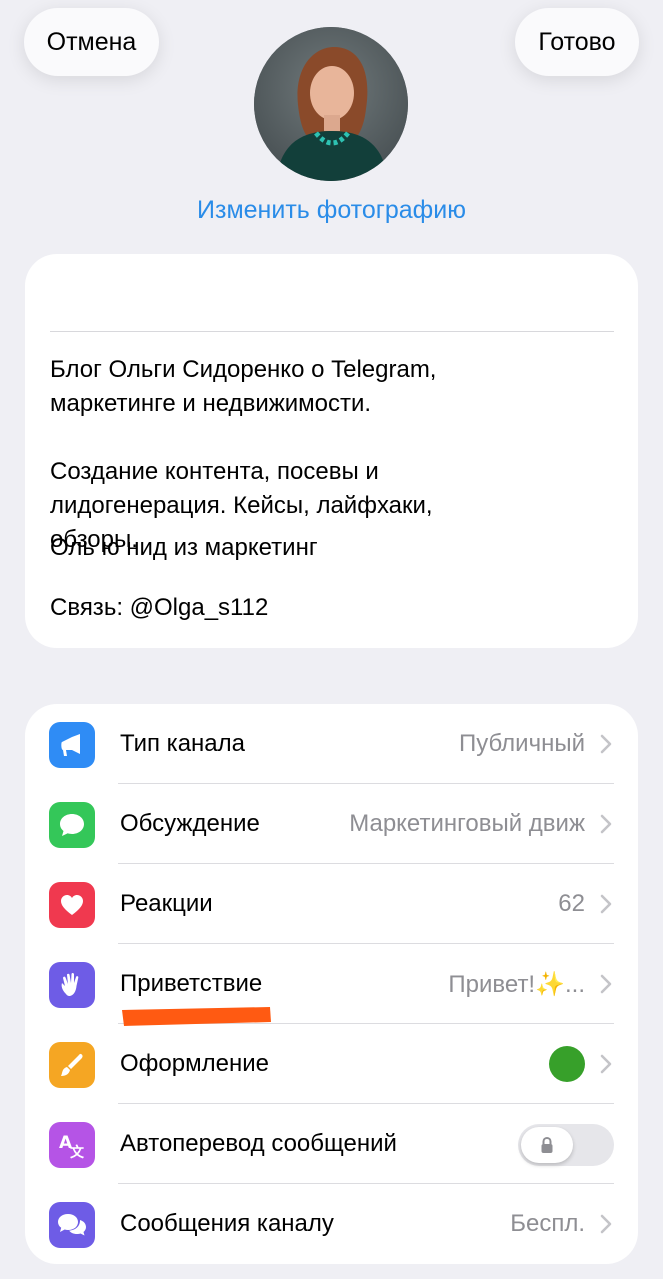 This screenshot has height=1279, width=663. What do you see at coordinates (521, 743) in the screenshot?
I see `settings-row-value: Публичный` at bounding box center [521, 743].